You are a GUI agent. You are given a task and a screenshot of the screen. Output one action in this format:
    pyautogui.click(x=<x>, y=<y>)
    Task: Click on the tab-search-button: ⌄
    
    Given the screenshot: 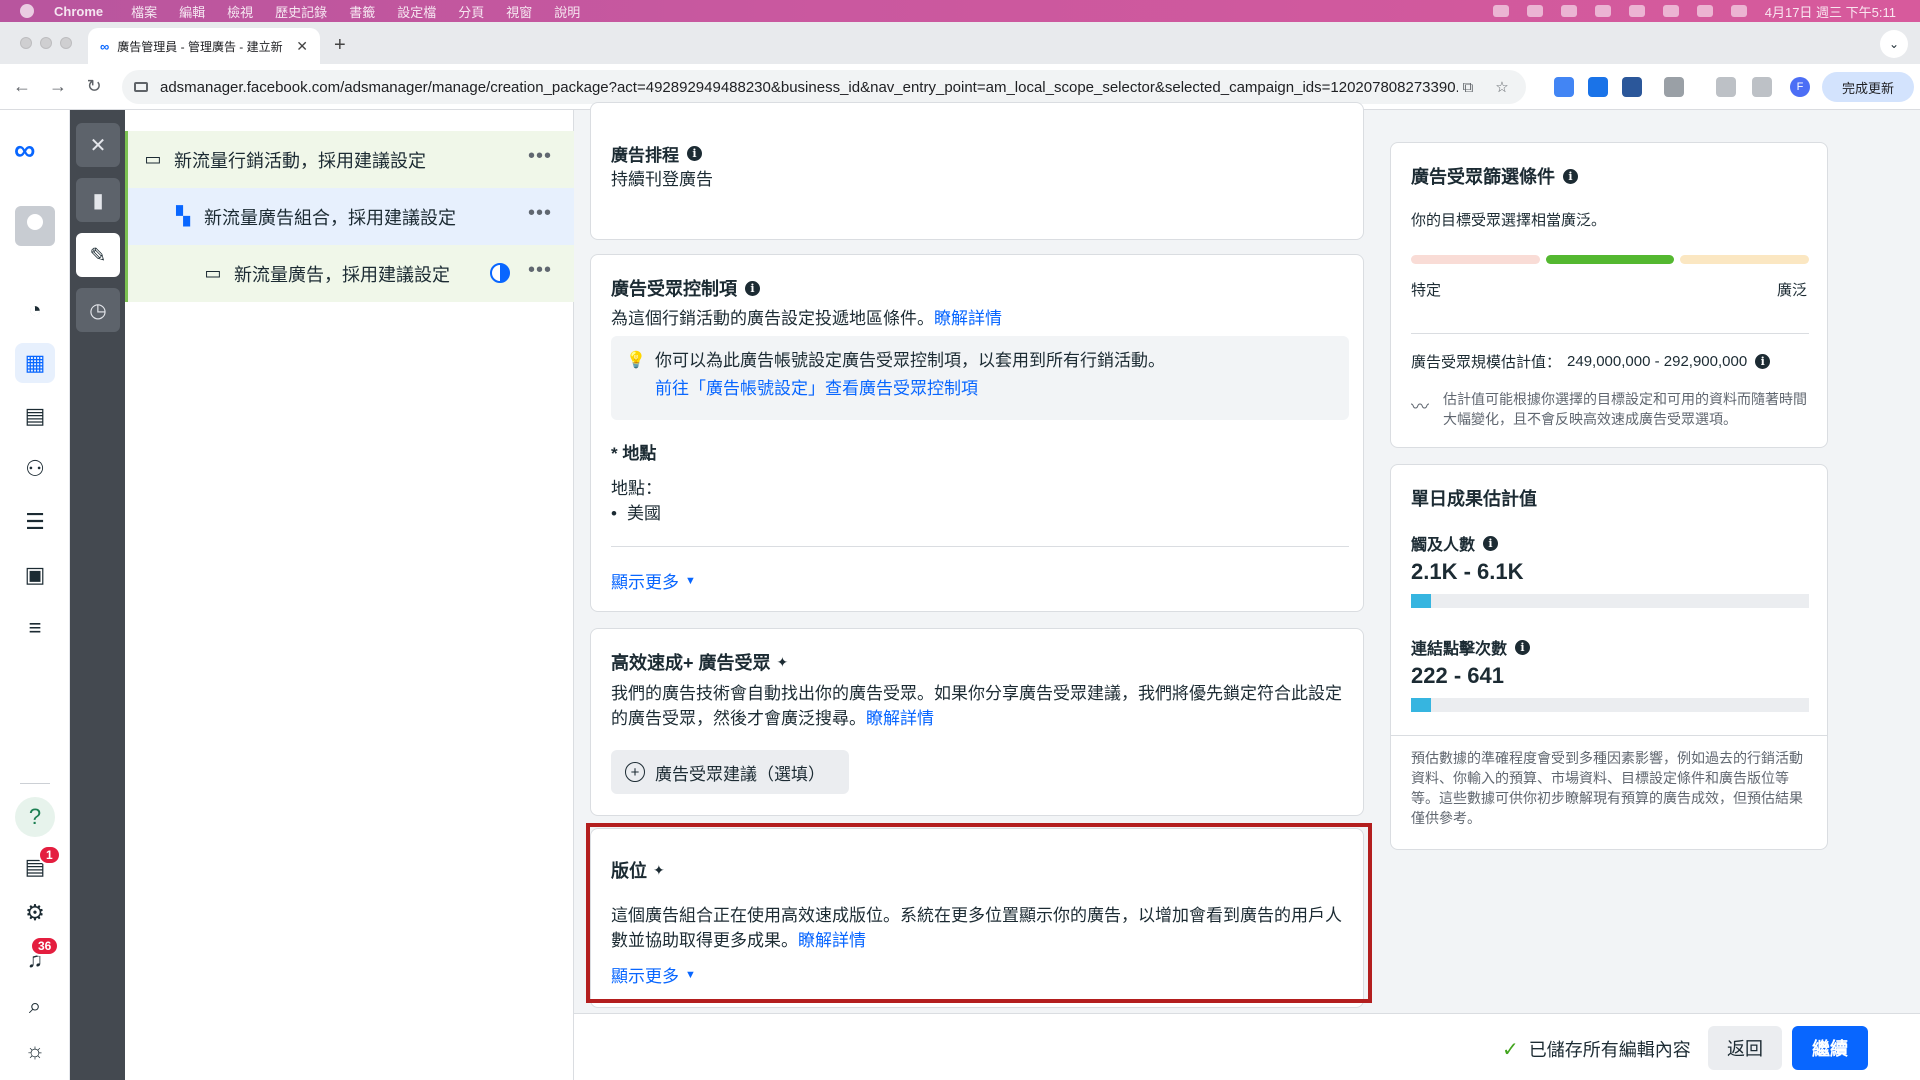 What is the action you would take?
    pyautogui.click(x=1894, y=44)
    